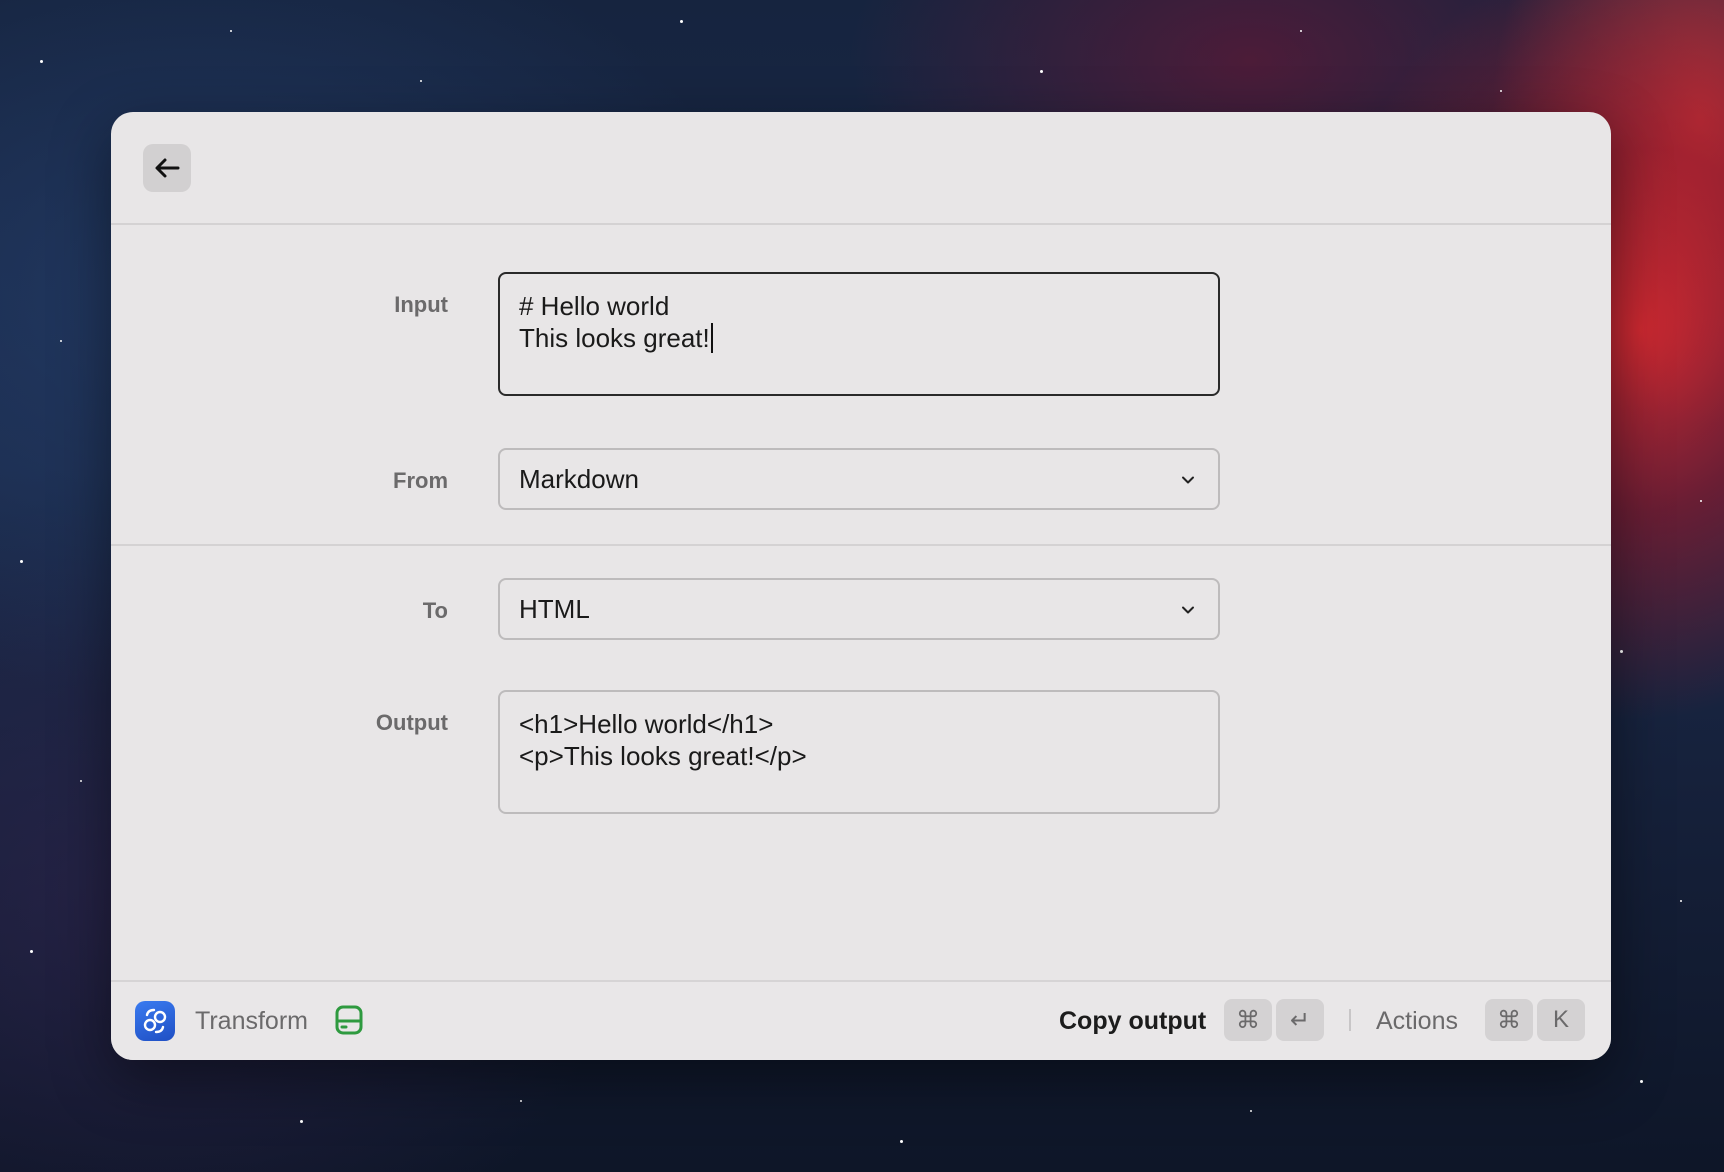  Describe the element at coordinates (435, 610) in the screenshot. I see `to-label: To` at that location.